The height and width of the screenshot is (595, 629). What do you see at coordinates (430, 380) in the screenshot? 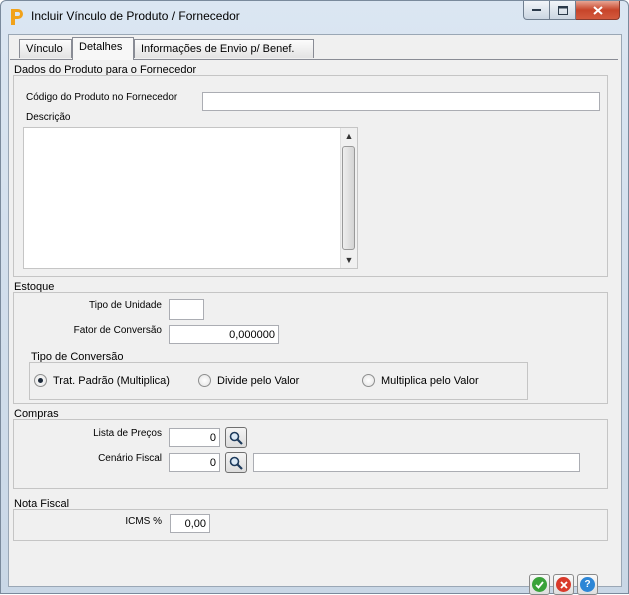
I see `radio-multiplica-valor-label: Multiplica pelo Valor` at bounding box center [430, 380].